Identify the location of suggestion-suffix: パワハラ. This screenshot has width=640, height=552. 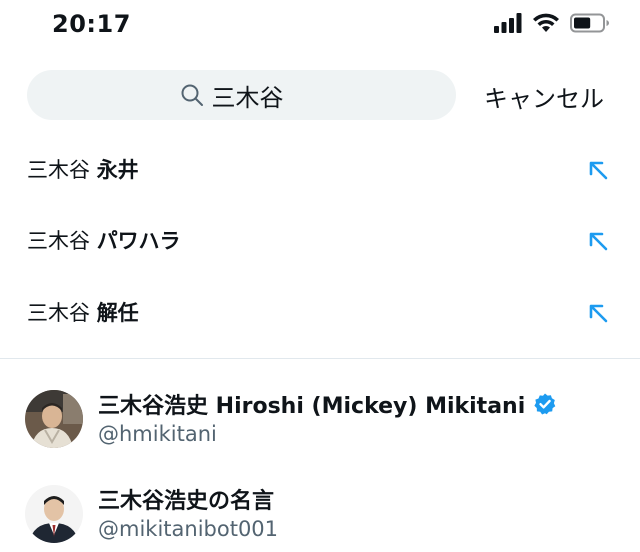
(138, 241).